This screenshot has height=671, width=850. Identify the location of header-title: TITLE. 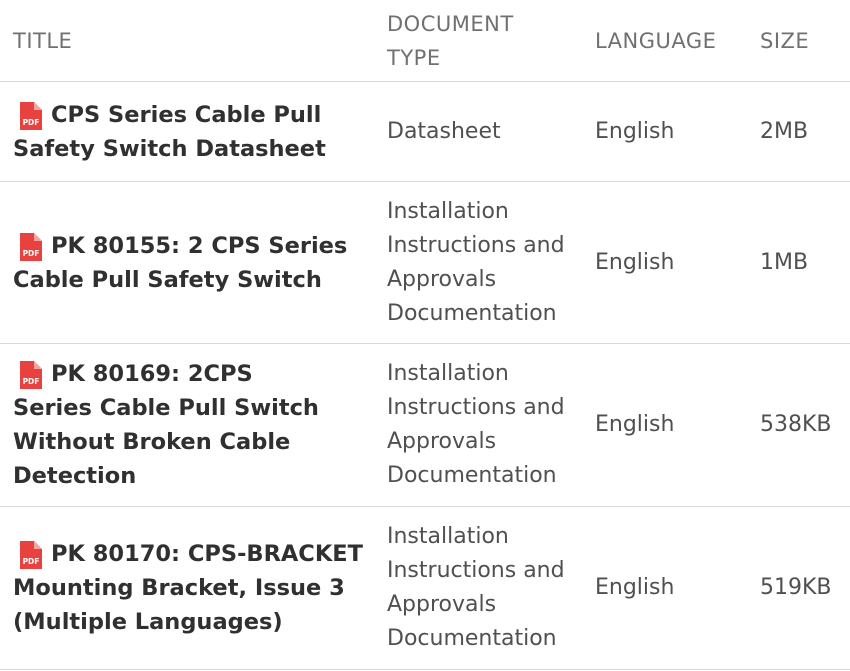
(43, 40).